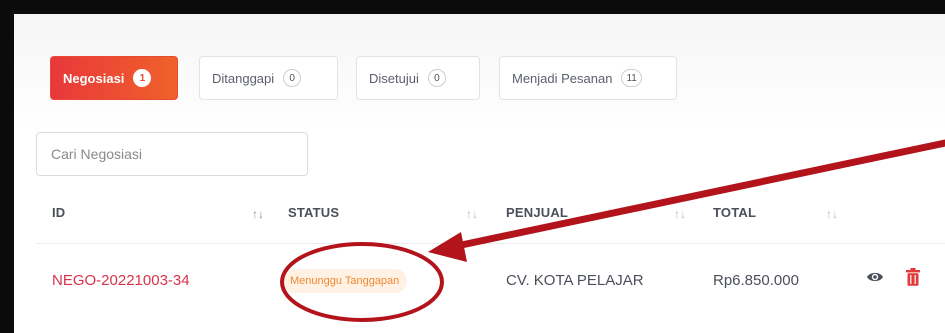 This screenshot has width=945, height=333. What do you see at coordinates (490, 243) in the screenshot?
I see `table-header-divider` at bounding box center [490, 243].